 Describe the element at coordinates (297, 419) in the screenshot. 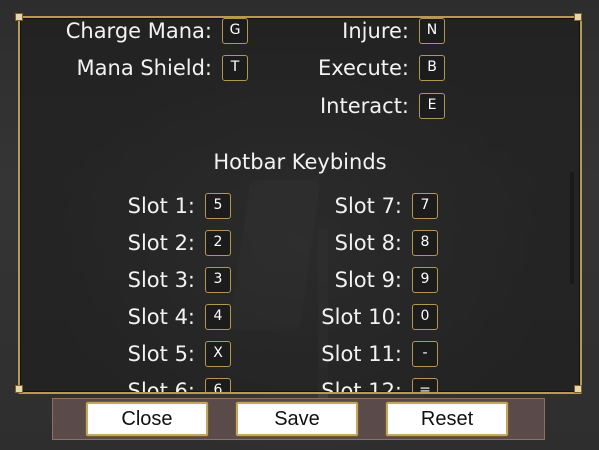

I see `save-button: Save` at that location.